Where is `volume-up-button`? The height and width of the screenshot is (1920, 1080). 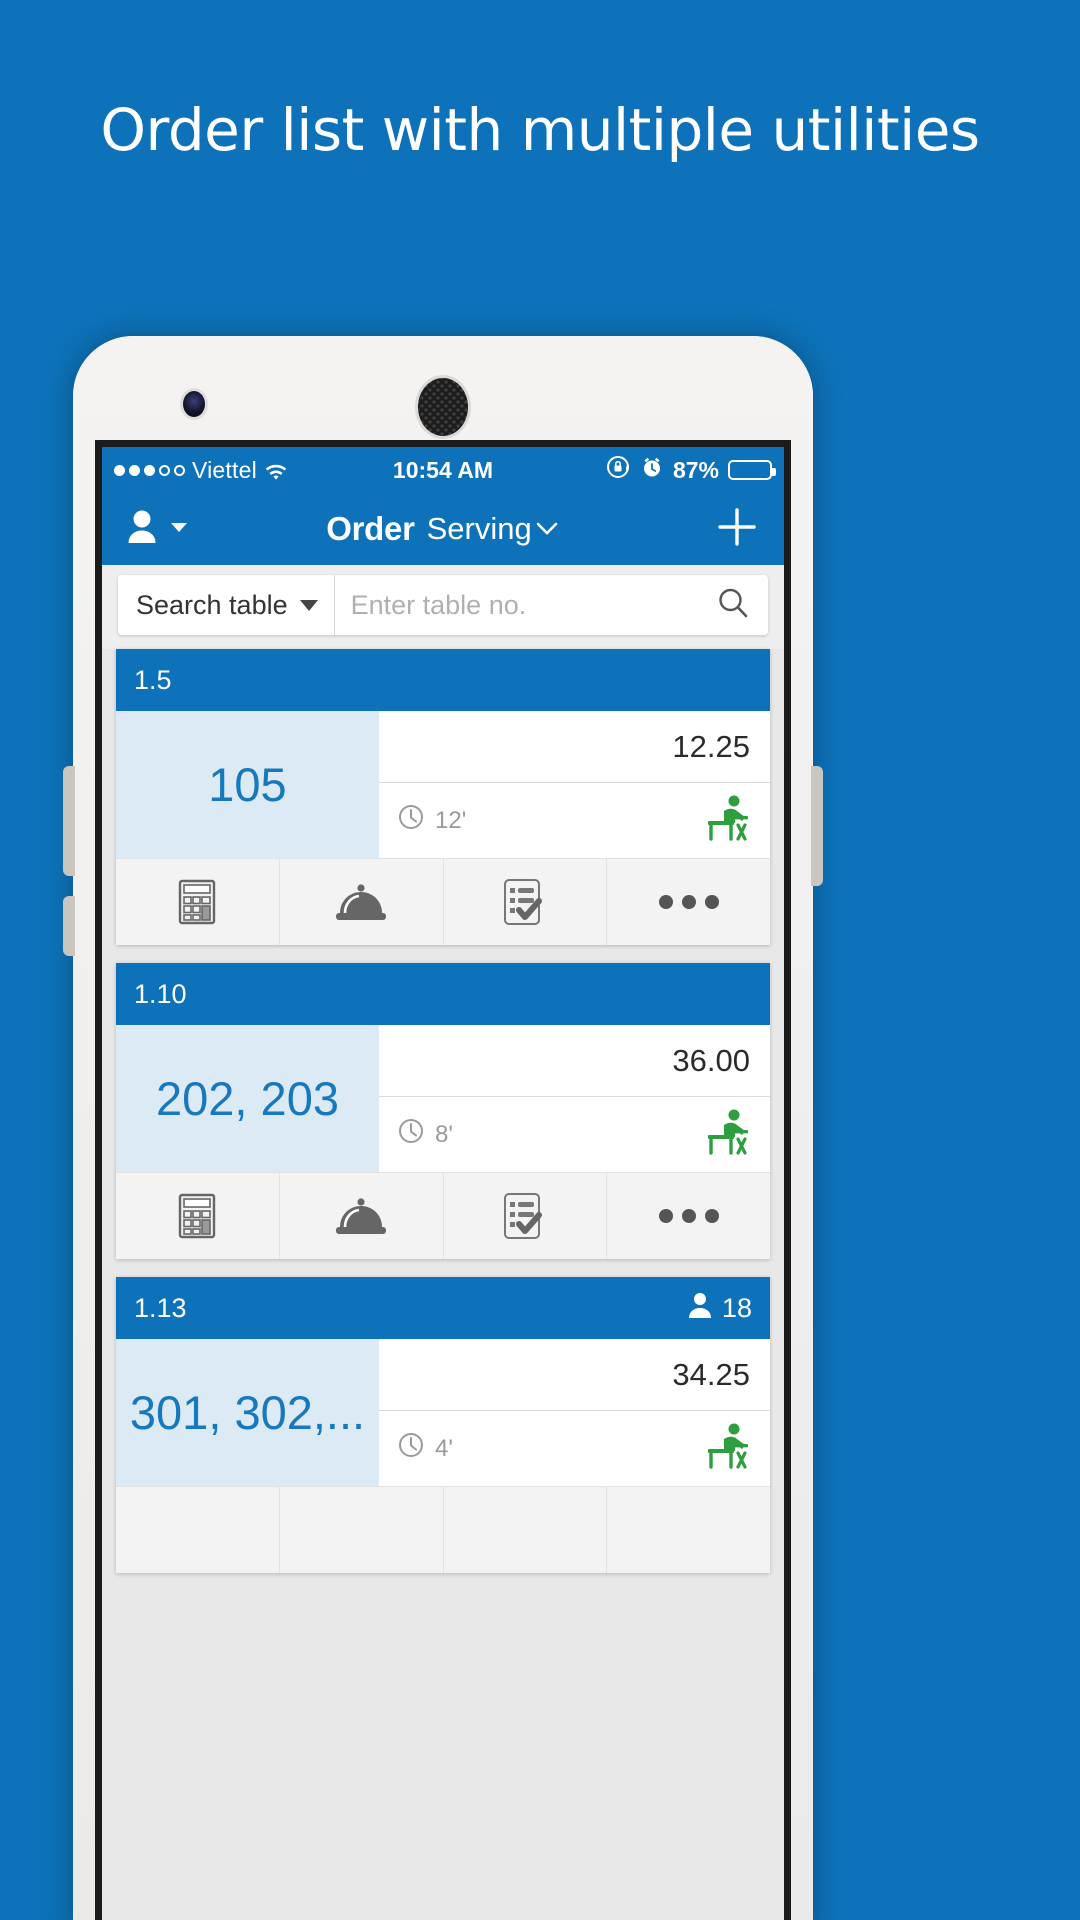
volume-up-button is located at coordinates (69, 821).